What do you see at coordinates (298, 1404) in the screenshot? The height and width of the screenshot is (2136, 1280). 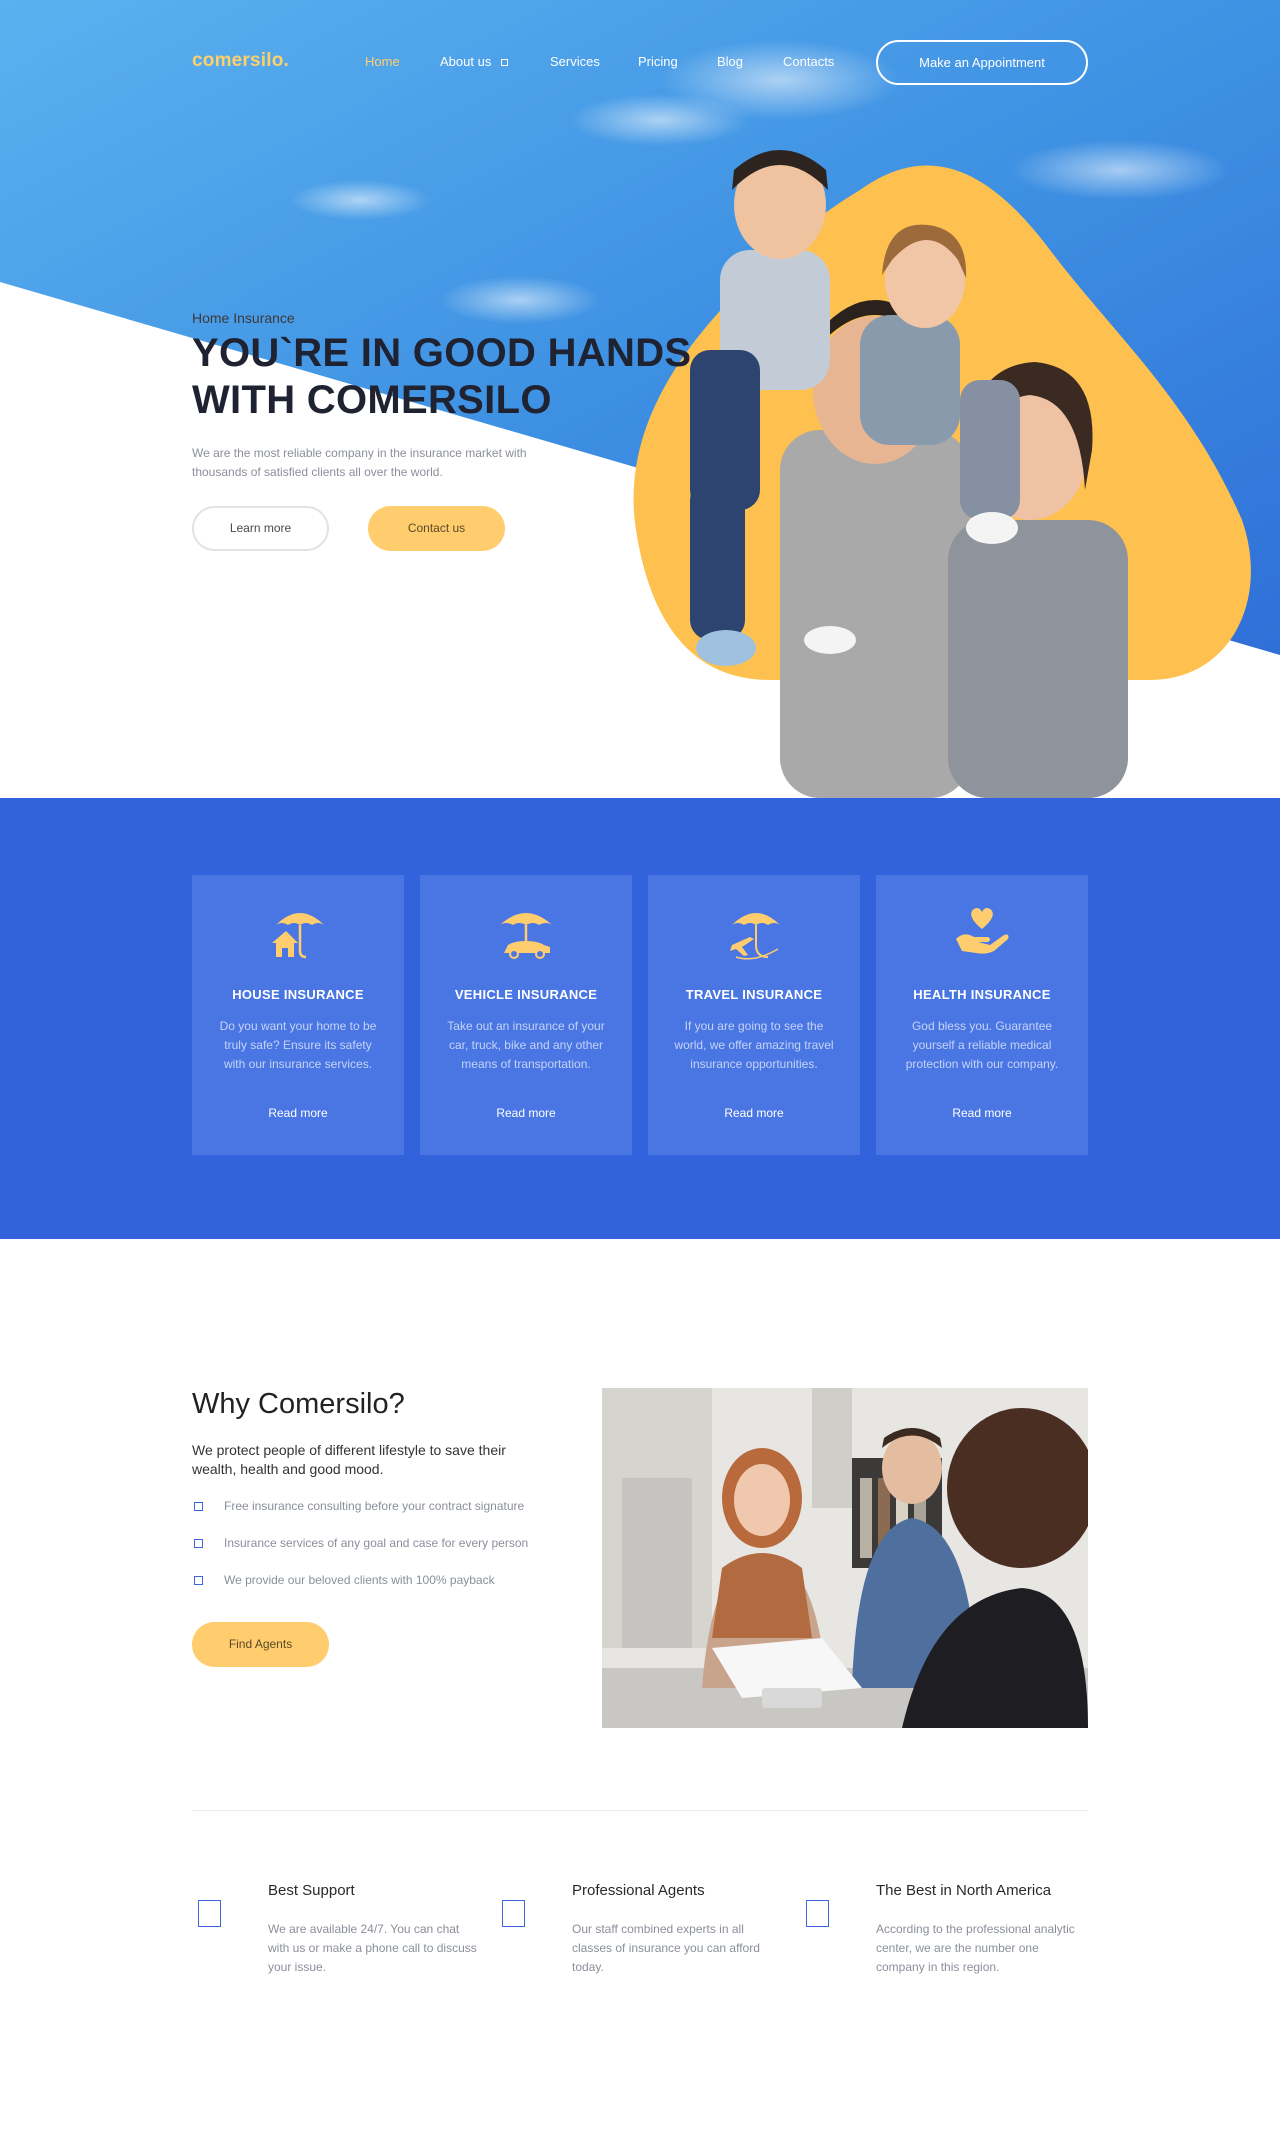 I see `why-title: Why Comersilo?` at bounding box center [298, 1404].